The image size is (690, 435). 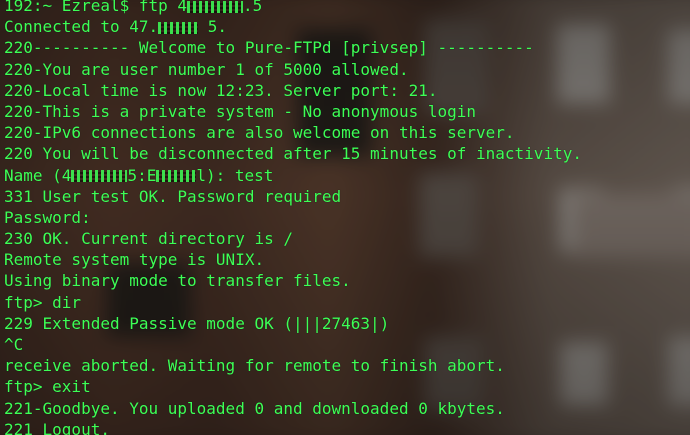 I want to click on terminal-line: Password:, so click(x=47, y=217).